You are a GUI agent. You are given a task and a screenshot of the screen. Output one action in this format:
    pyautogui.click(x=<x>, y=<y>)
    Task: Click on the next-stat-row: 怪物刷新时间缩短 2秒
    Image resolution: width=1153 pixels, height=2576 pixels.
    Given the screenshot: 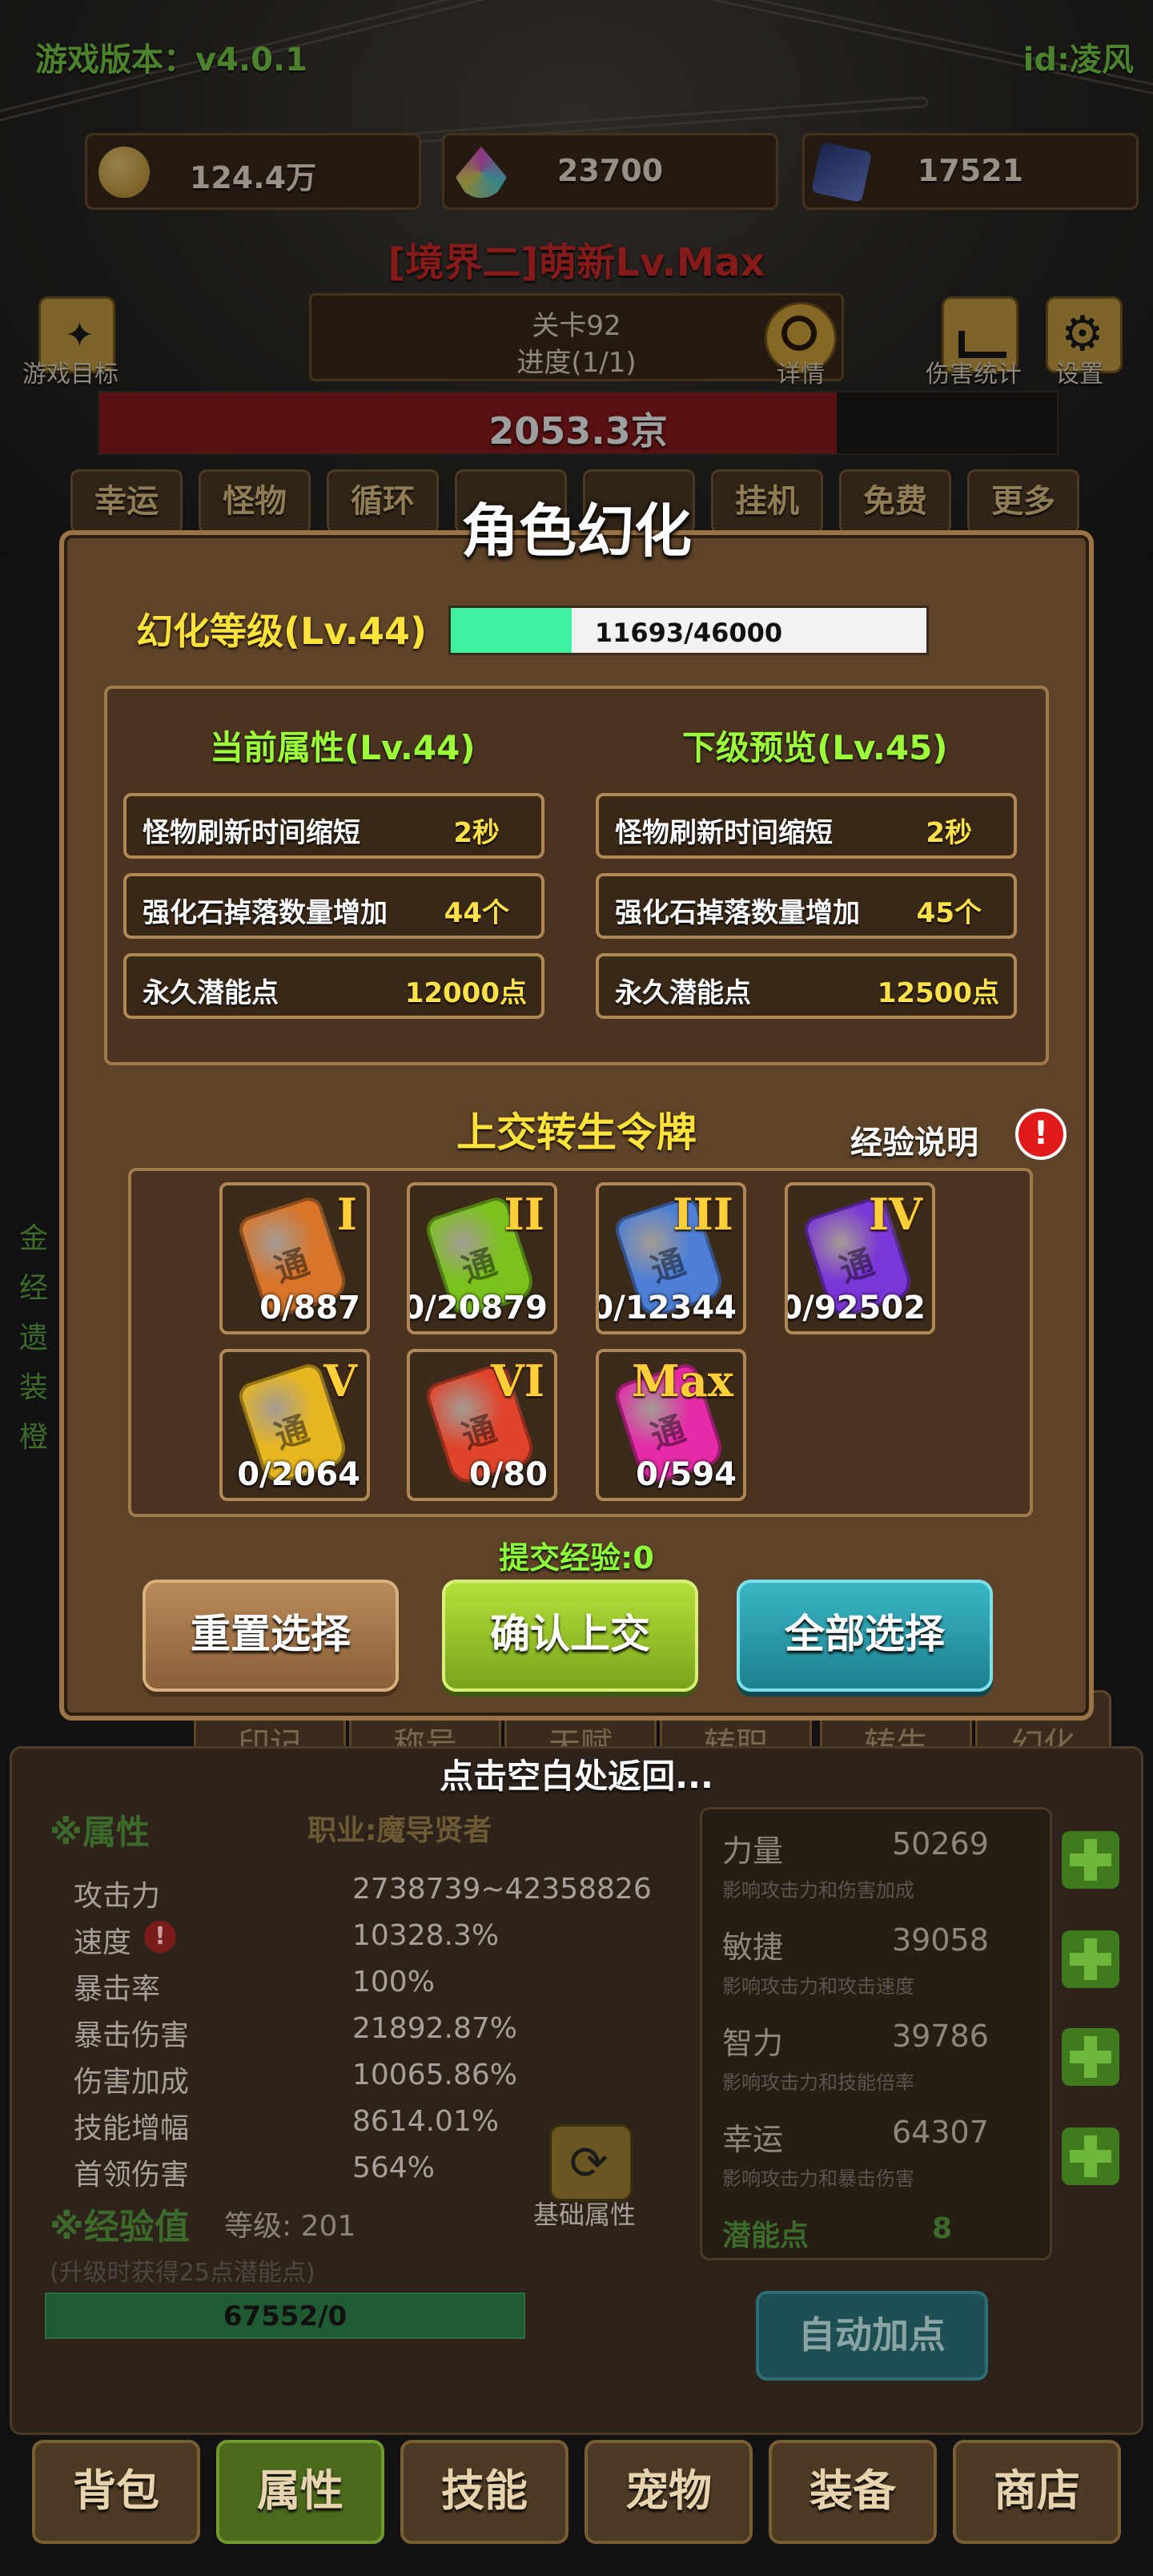 What is the action you would take?
    pyautogui.click(x=807, y=826)
    